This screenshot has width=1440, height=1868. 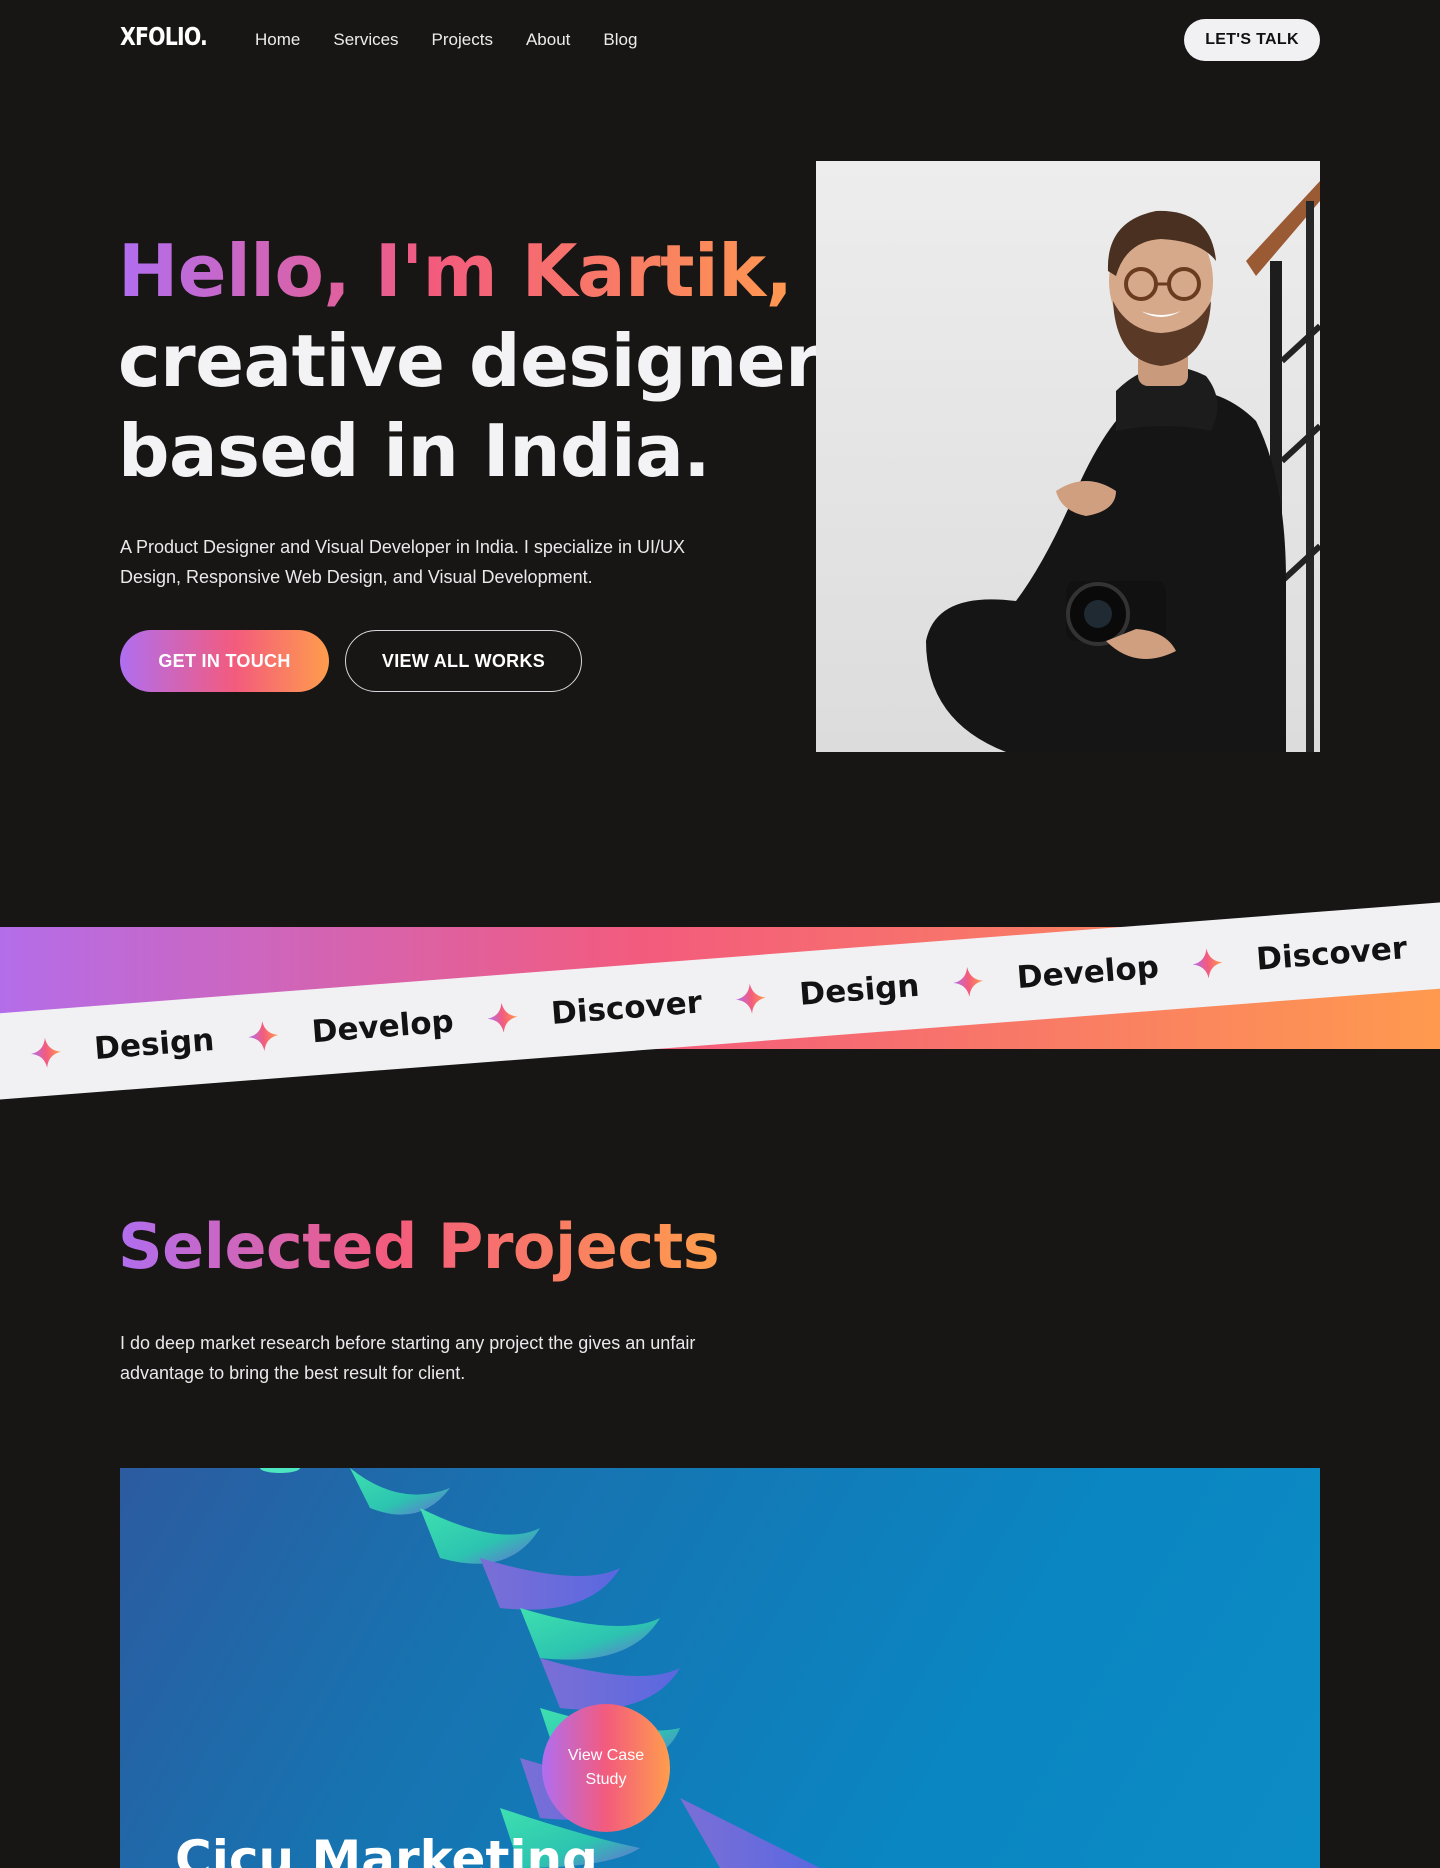 I want to click on site-logo: XFOLIO., so click(x=164, y=36).